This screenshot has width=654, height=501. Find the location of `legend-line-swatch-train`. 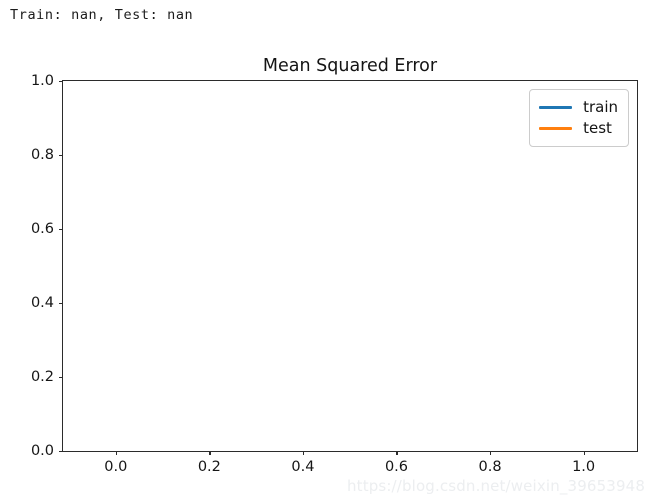

legend-line-swatch-train is located at coordinates (556, 107).